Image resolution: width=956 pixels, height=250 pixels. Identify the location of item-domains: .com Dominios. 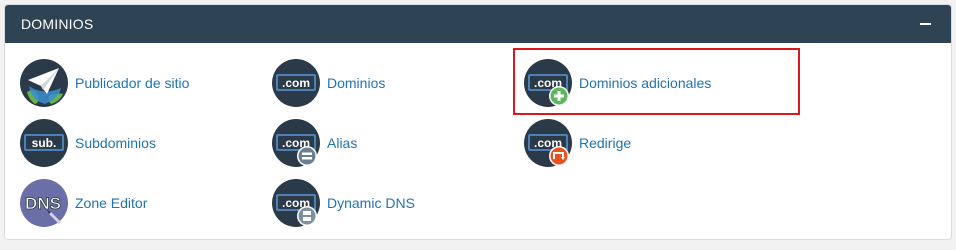
(328, 83).